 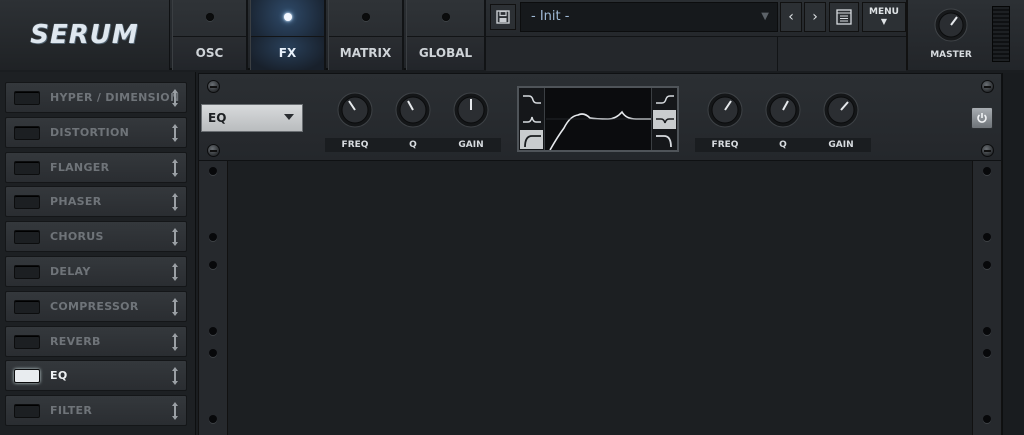 I want to click on output-meter, so click(x=1001, y=34).